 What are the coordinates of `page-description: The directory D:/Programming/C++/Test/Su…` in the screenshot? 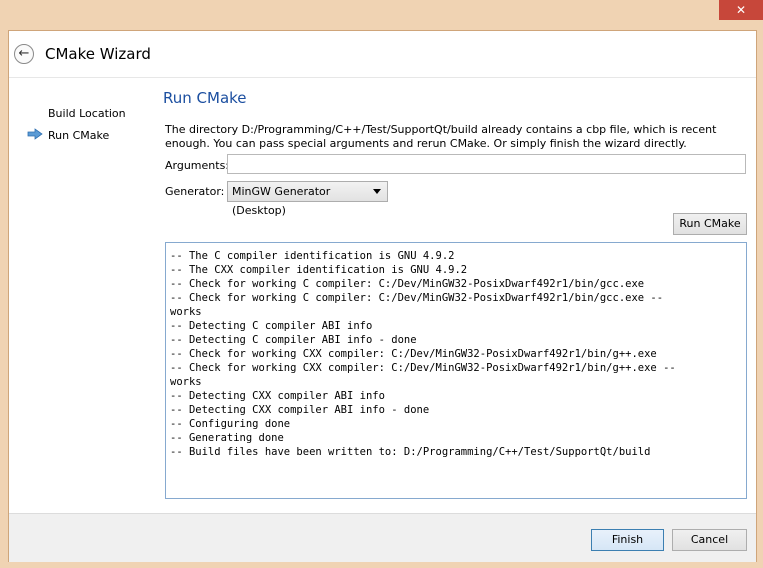 It's located at (441, 136).